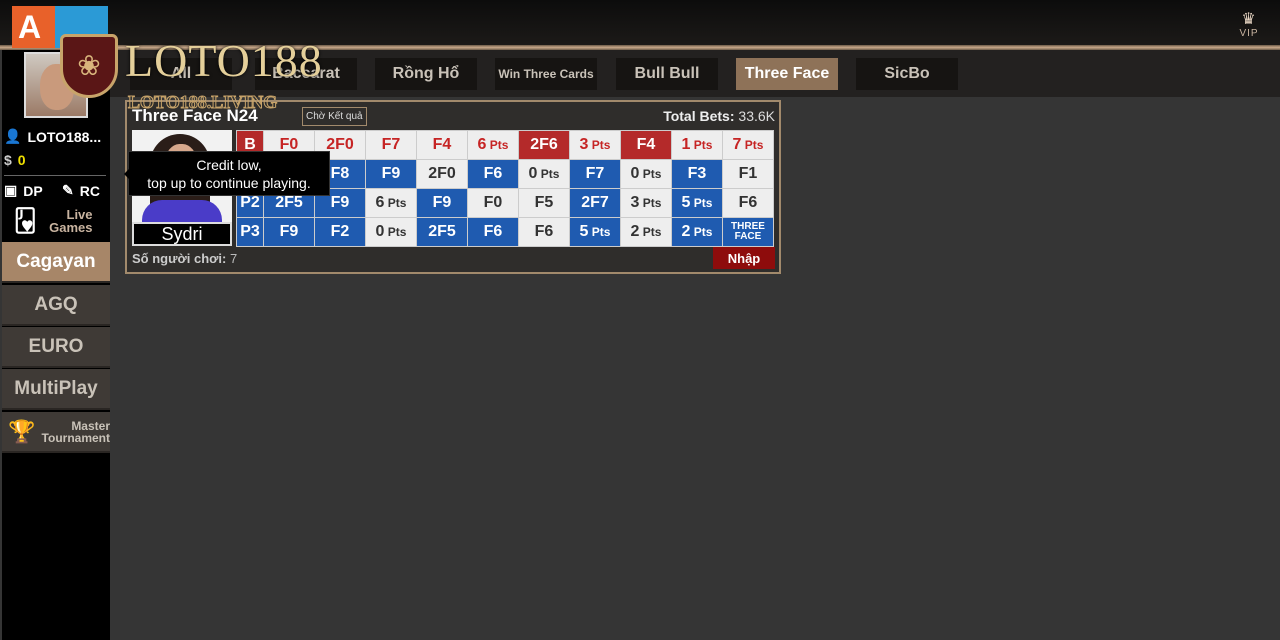  What do you see at coordinates (699, 116) in the screenshot?
I see `total-bets-label: Total Bets:` at bounding box center [699, 116].